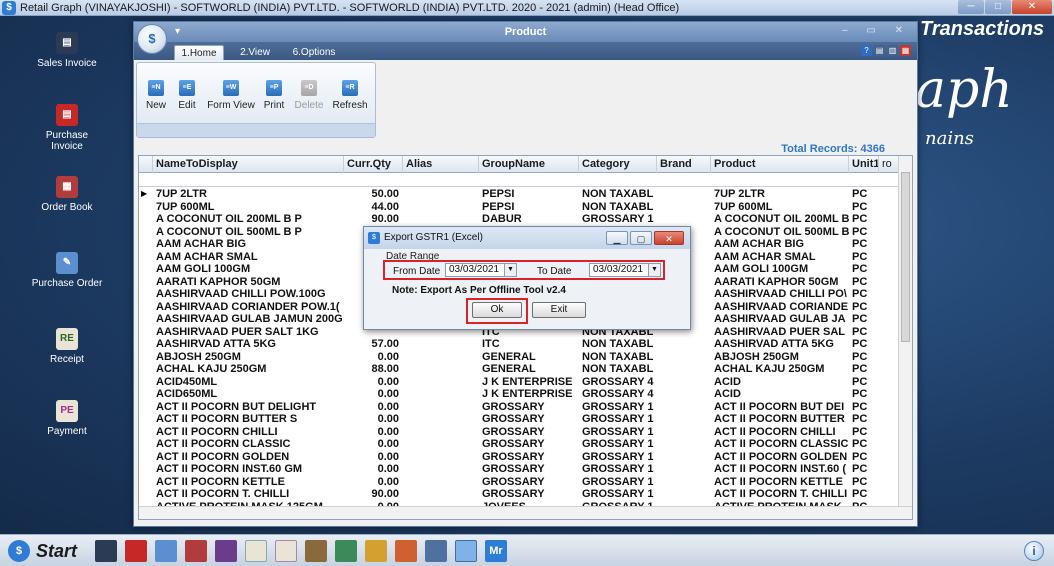 This screenshot has height=566, width=1054. Describe the element at coordinates (780, 382) in the screenshot. I see `cell-product: ACID` at that location.